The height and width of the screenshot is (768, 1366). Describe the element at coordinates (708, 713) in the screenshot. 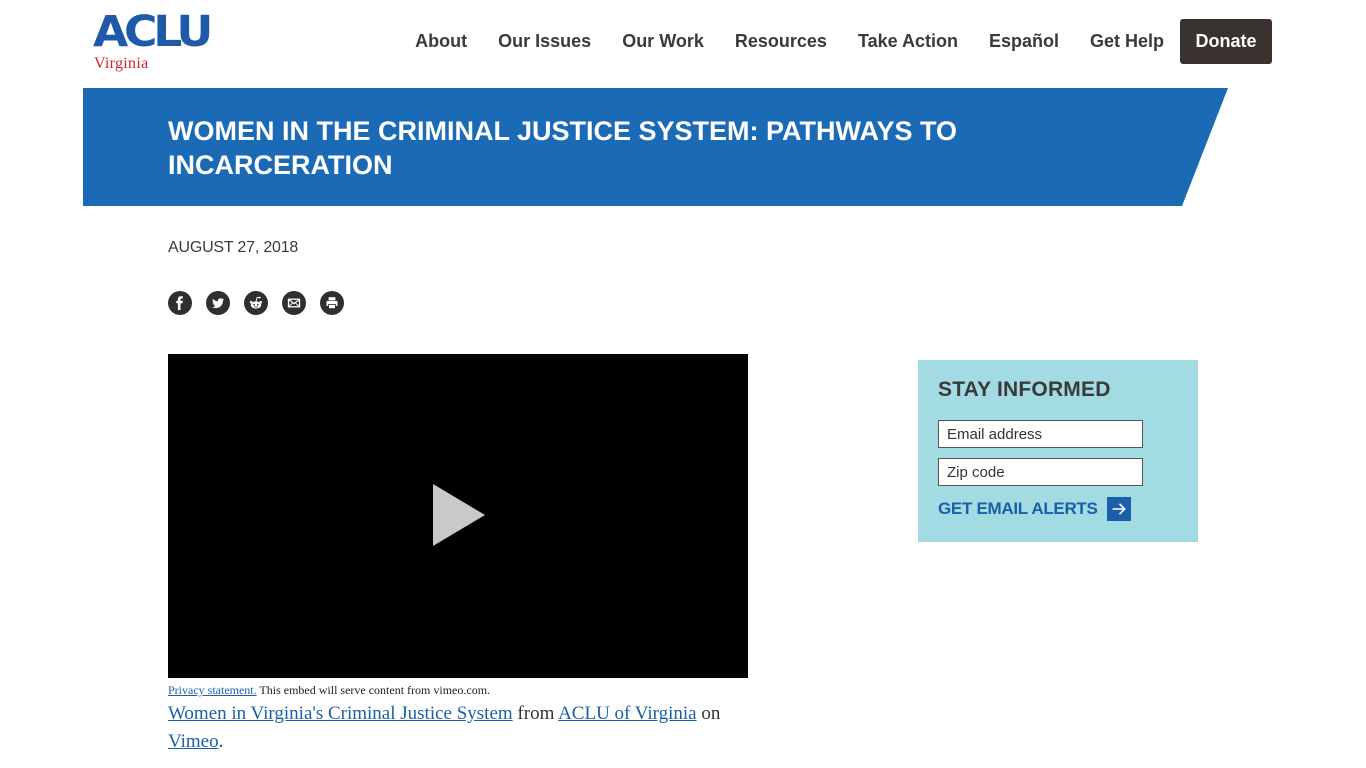

I see `caption-on: on` at that location.